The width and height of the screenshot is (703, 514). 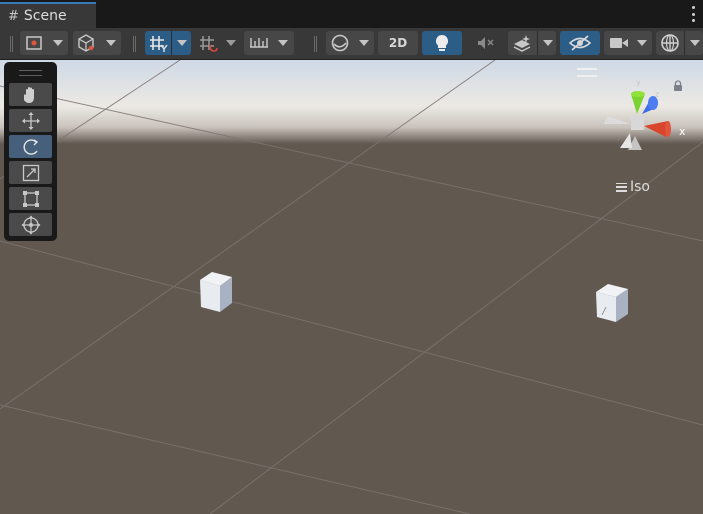 I want to click on camera-dropdown, so click(x=628, y=43).